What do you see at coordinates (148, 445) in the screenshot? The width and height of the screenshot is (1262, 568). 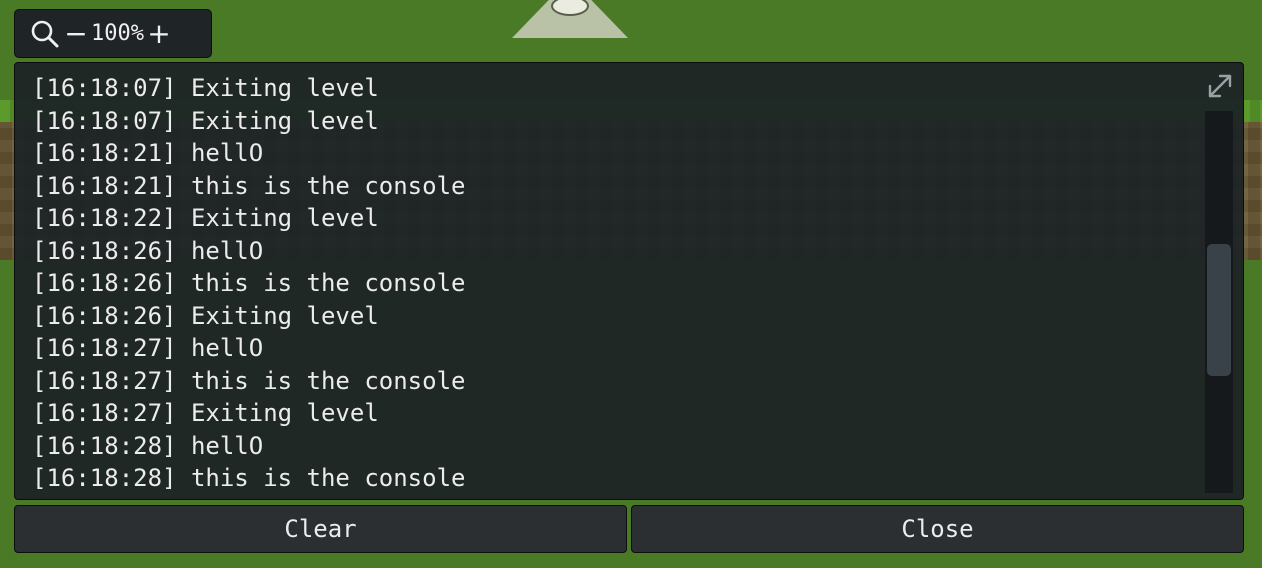 I see `log-line: [16:18:28] hellO` at bounding box center [148, 445].